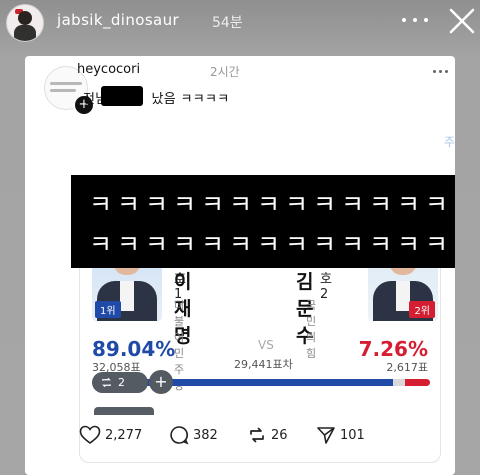 This screenshot has width=480, height=475. Describe the element at coordinates (225, 72) in the screenshot. I see `post-time: 2시간` at that location.